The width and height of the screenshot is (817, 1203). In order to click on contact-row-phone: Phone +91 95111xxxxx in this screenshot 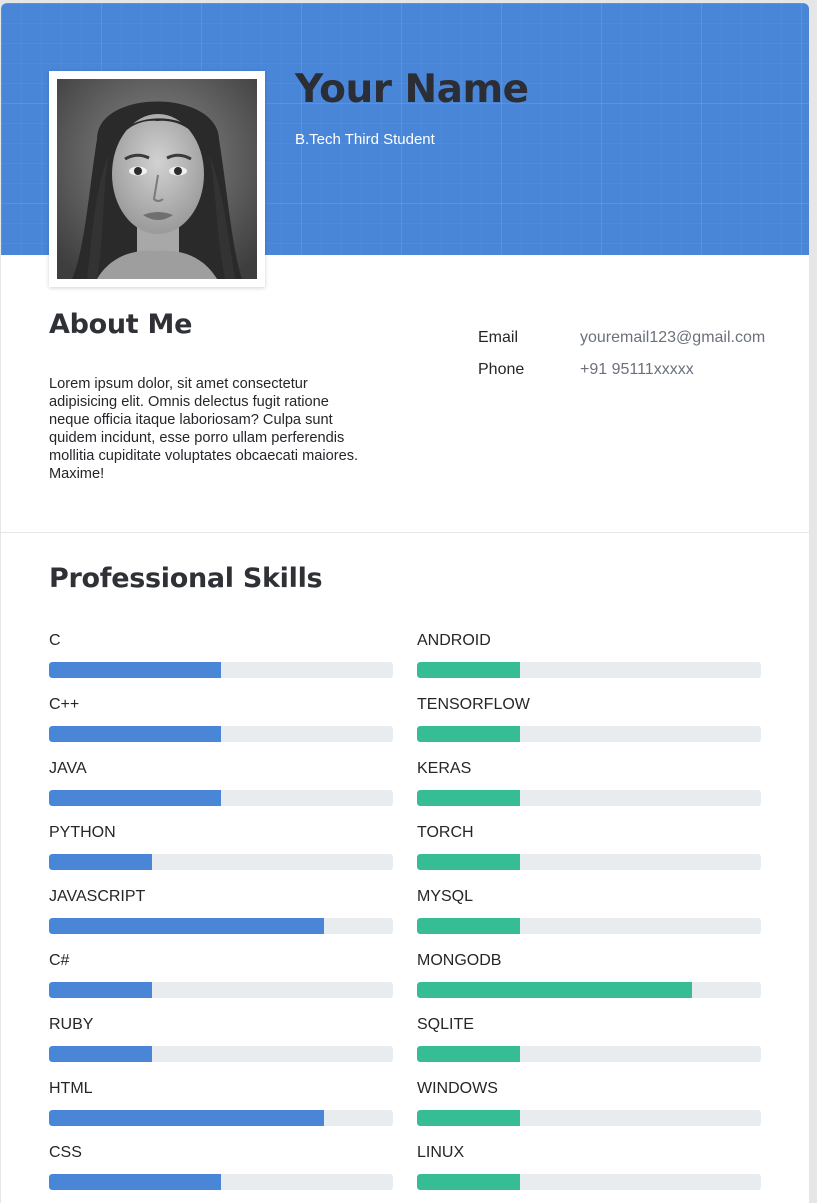, I will do `click(633, 377)`.